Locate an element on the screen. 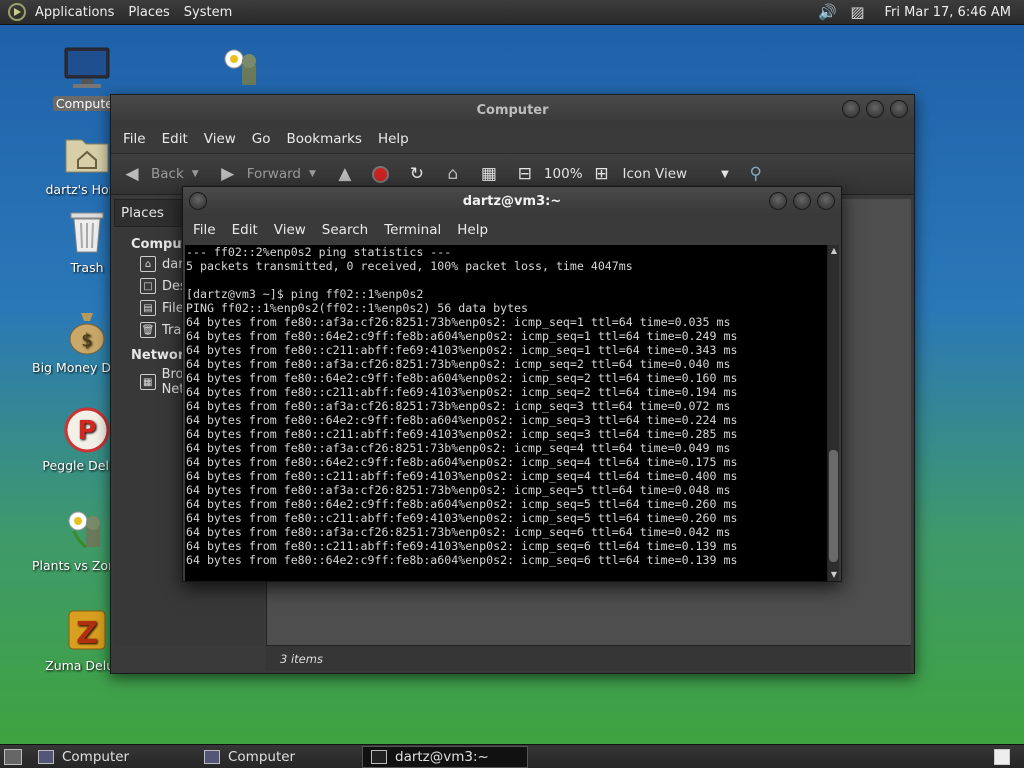 The image size is (1024, 768). window-titlebar: Computer is located at coordinates (512, 110).